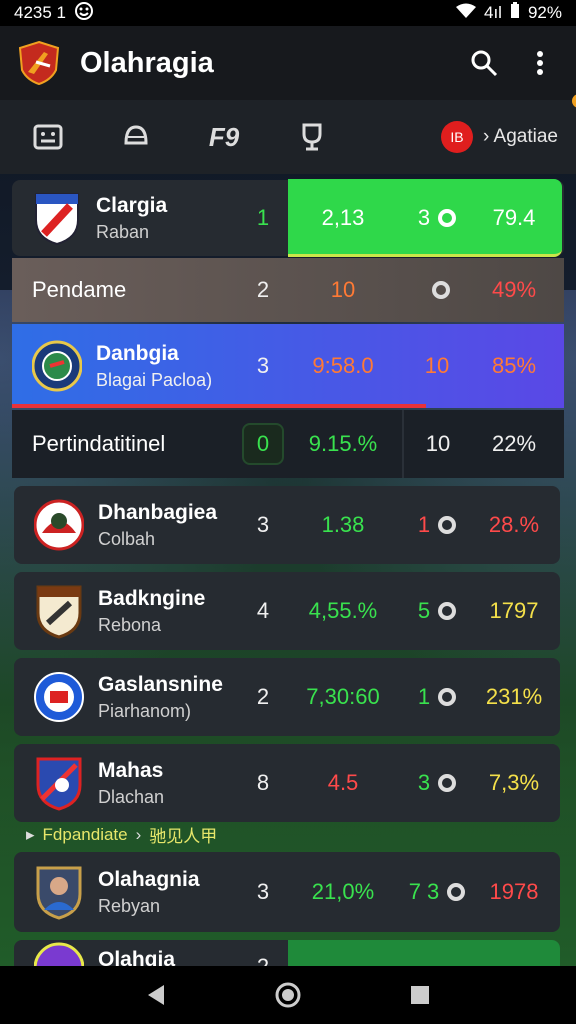 Image resolution: width=576 pixels, height=1024 pixels. Describe the element at coordinates (40, 12) in the screenshot. I see `status-time: 4235 1` at that location.